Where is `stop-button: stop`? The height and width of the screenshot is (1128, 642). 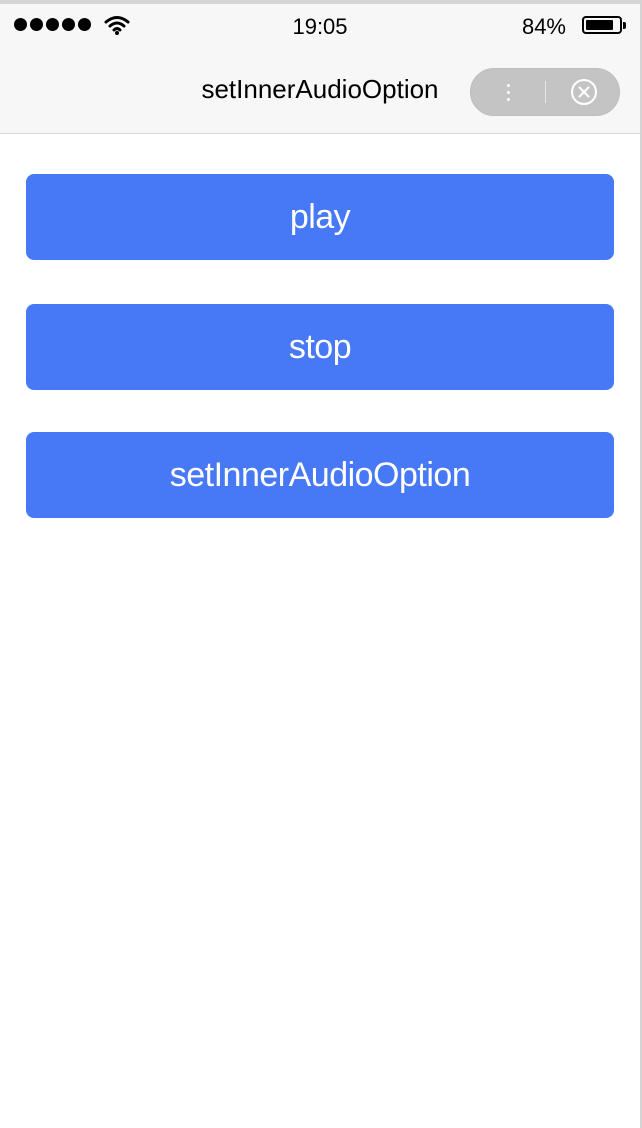 stop-button: stop is located at coordinates (320, 347).